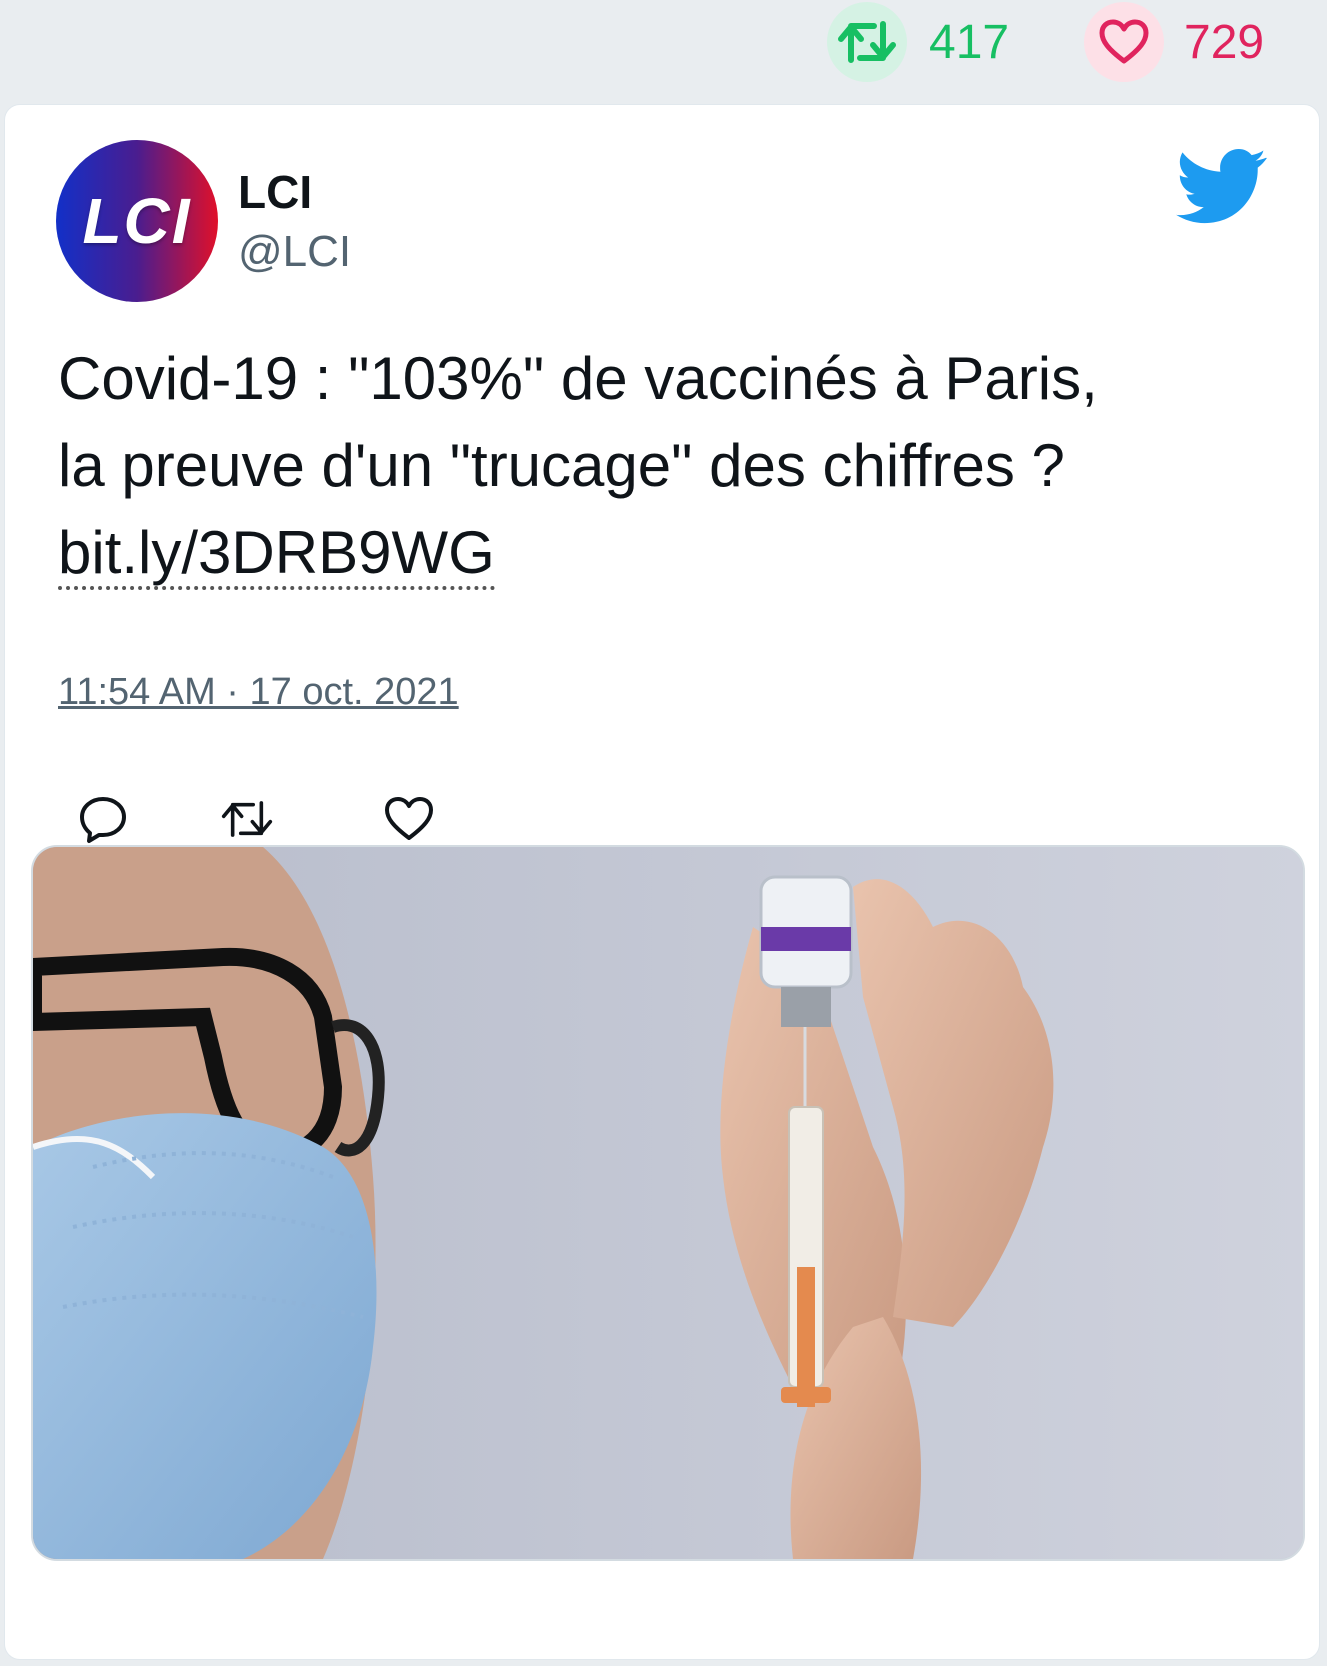  I want to click on author-handle: @LCI, so click(294, 252).